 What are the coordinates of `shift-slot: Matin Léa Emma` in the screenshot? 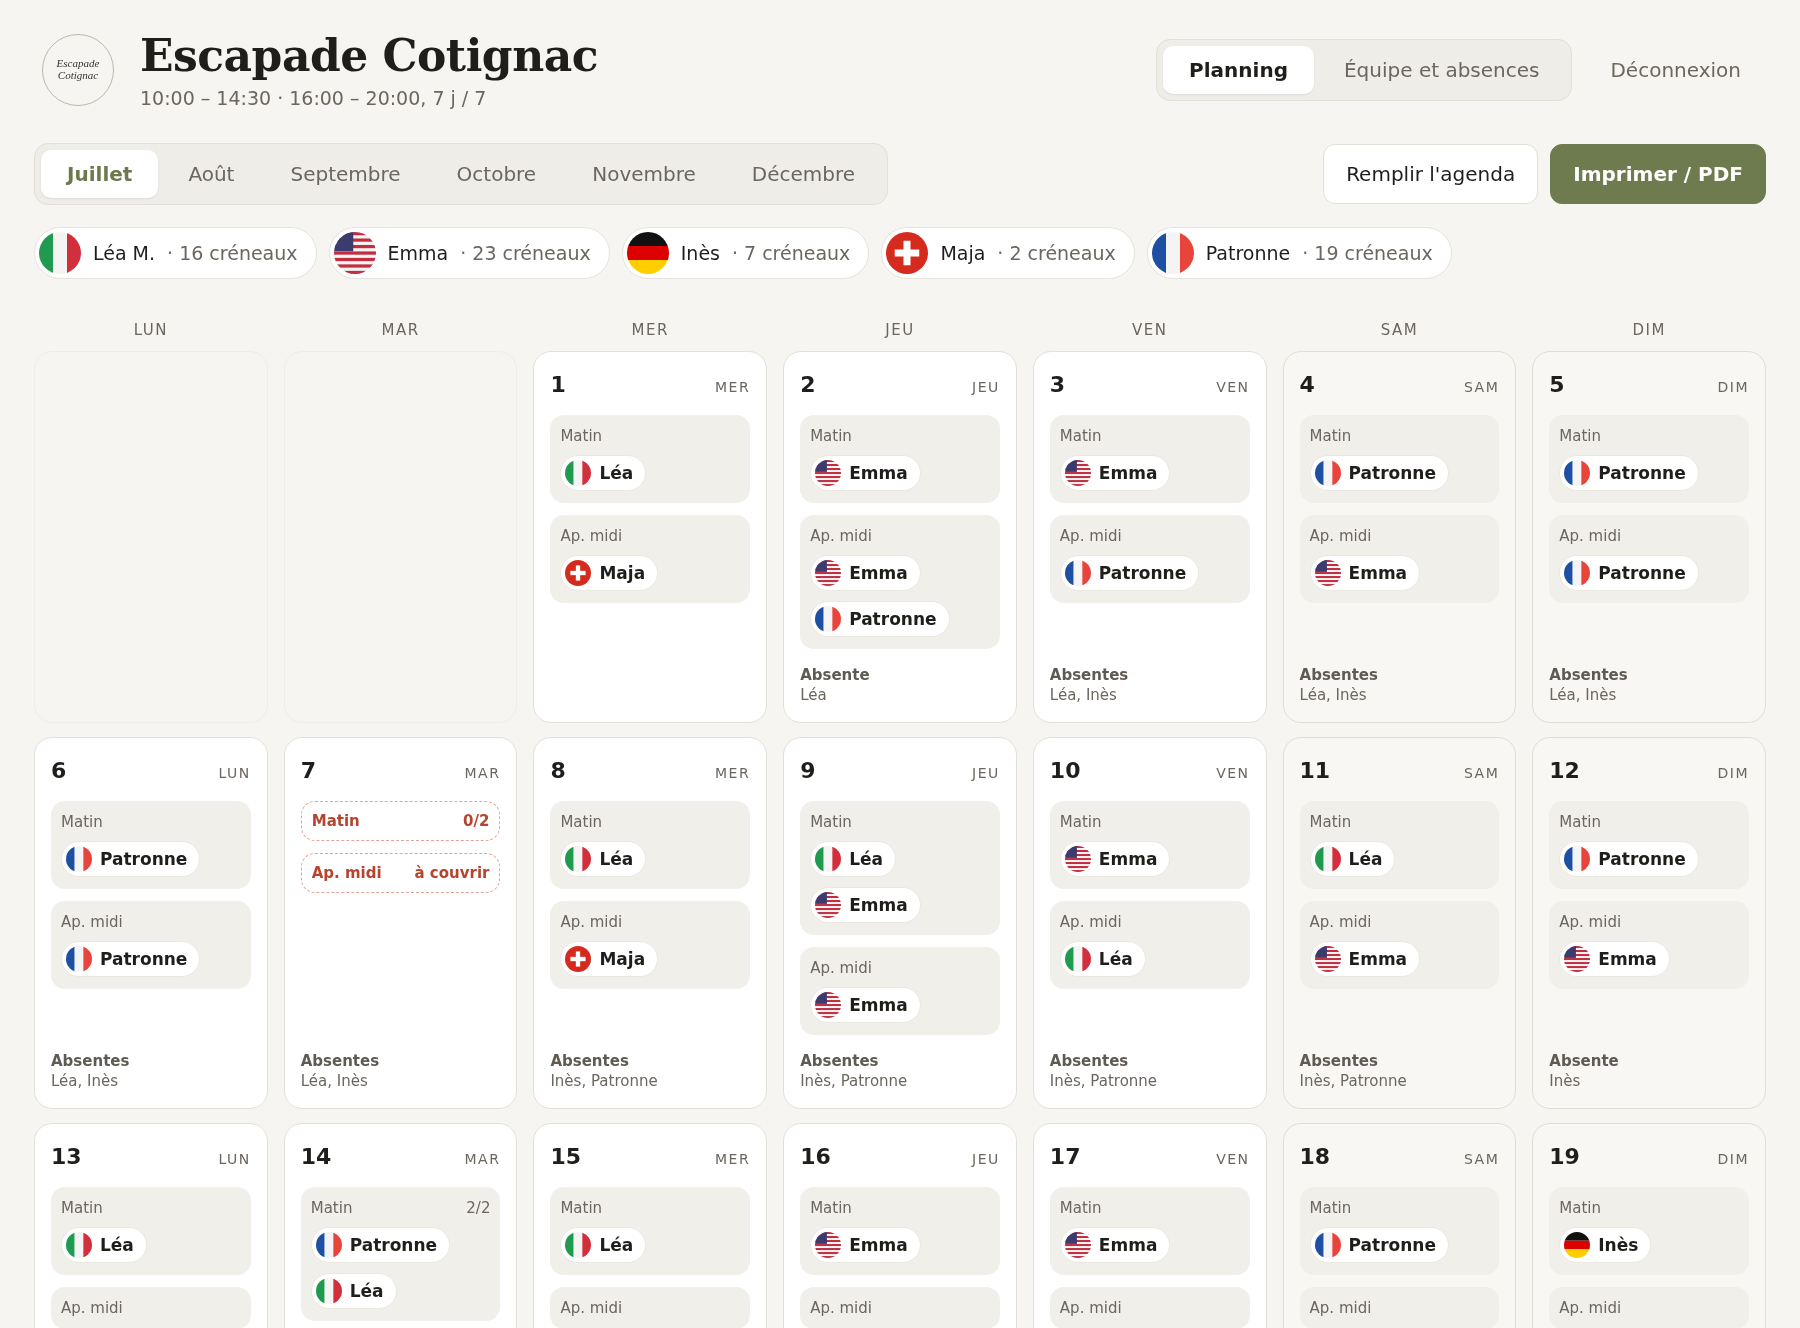 It's located at (900, 868).